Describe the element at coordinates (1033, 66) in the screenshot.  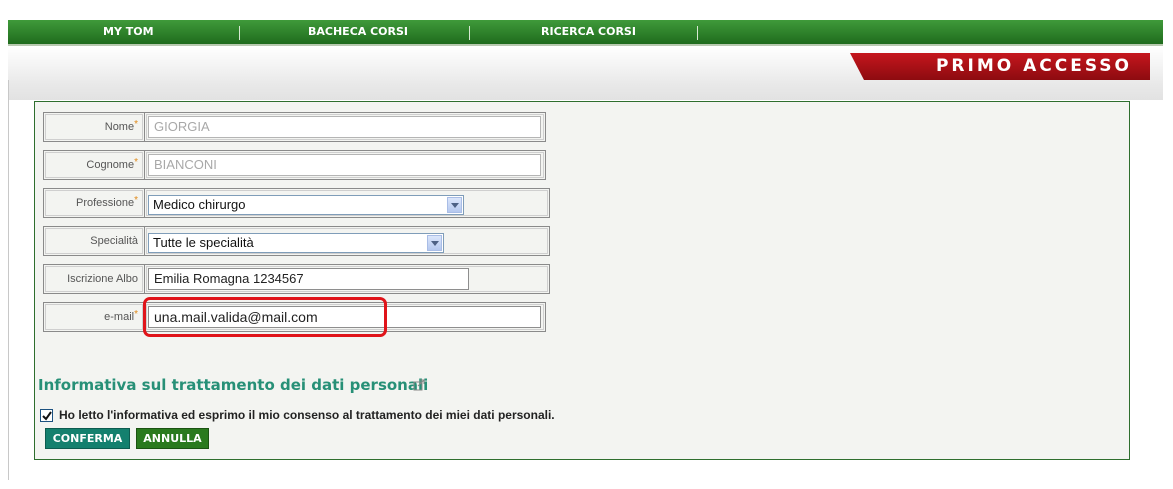
I see `page-title: PRIMO ACCESSO` at that location.